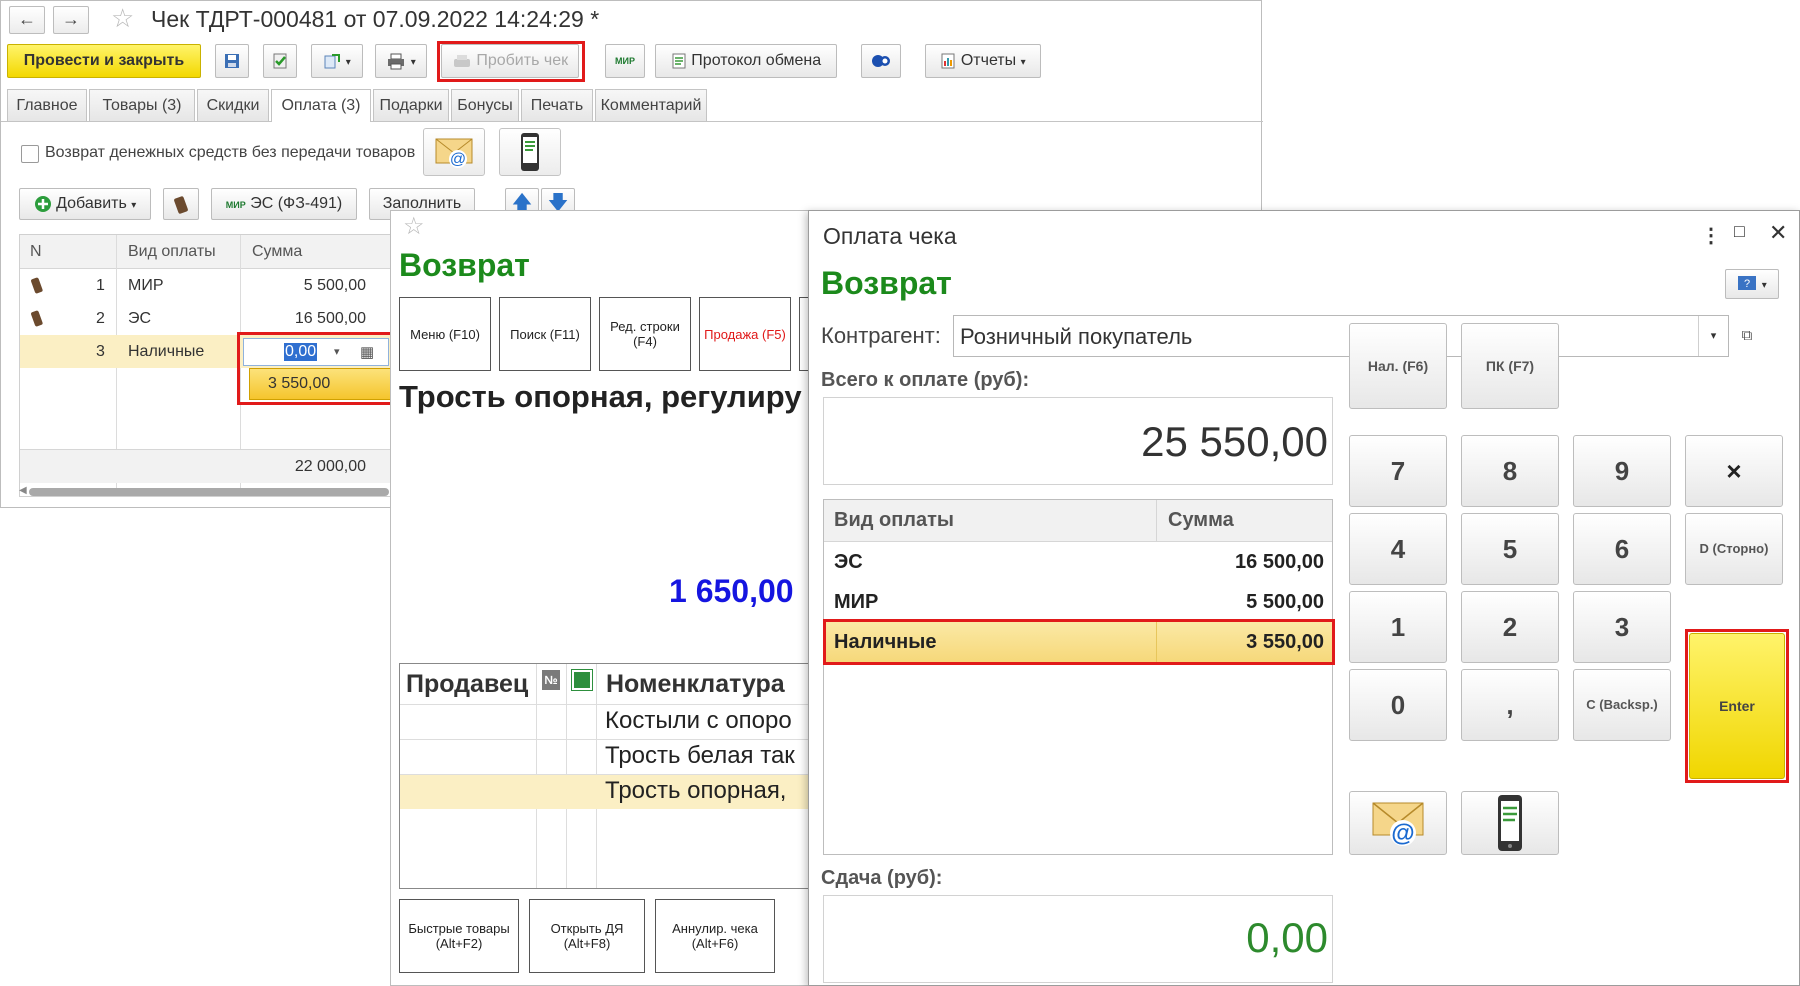  What do you see at coordinates (881, 61) in the screenshot?
I see `edo-button` at bounding box center [881, 61].